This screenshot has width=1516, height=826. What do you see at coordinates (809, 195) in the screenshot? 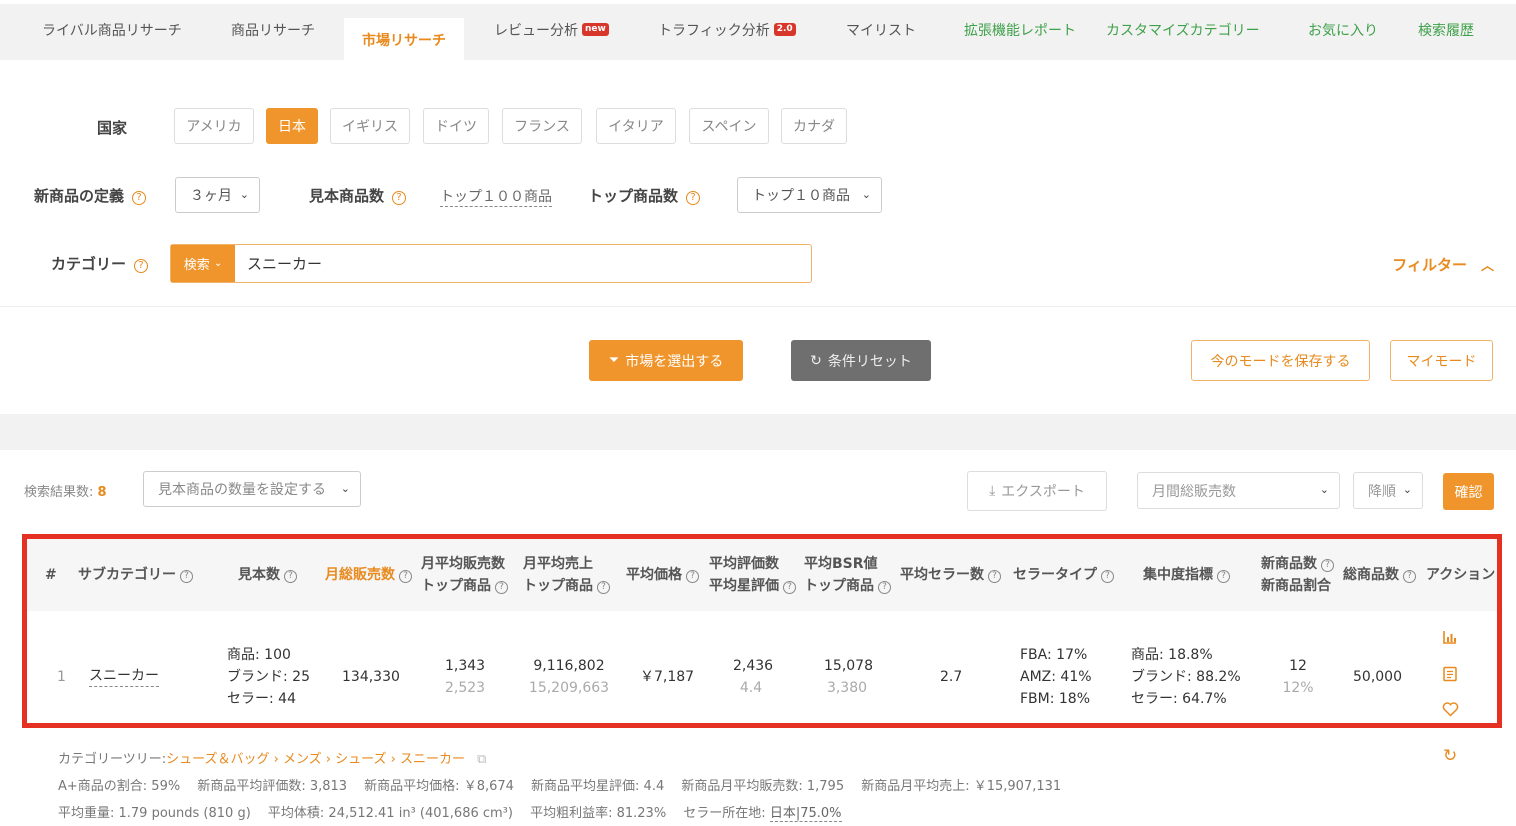
I see `top-count-select: トップ１０商品 ⌄` at bounding box center [809, 195].